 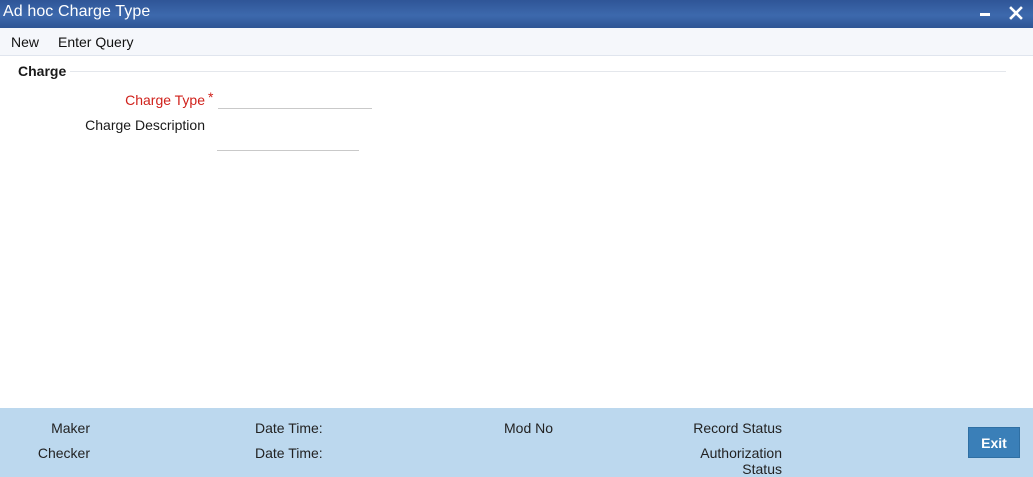 I want to click on authorization-status-line1: Authorization, so click(x=741, y=453).